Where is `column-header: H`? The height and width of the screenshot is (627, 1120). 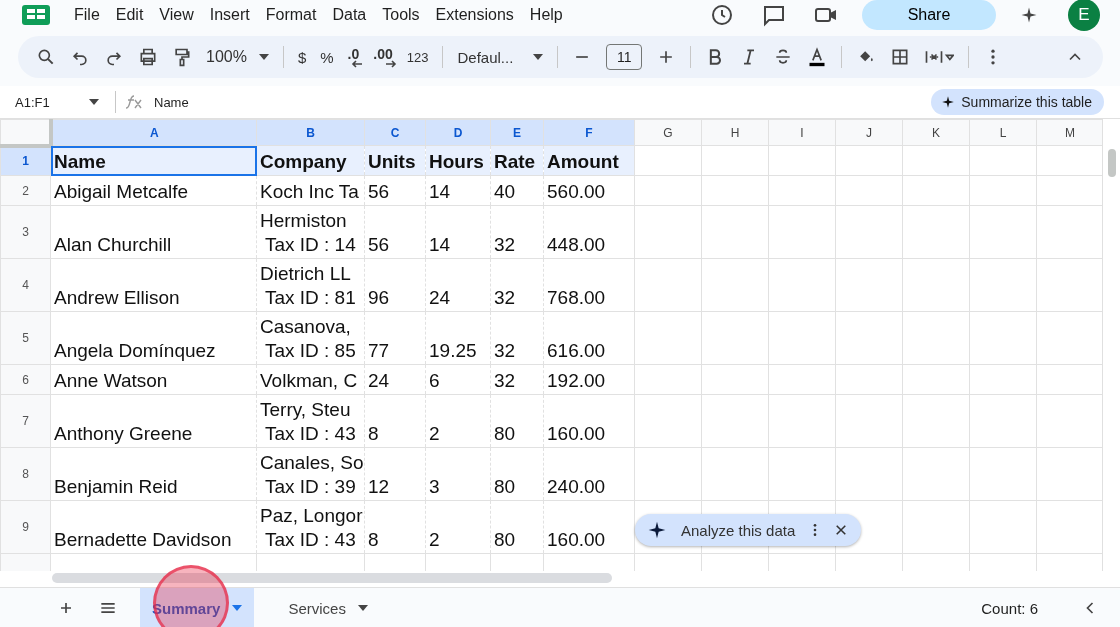
column-header: H is located at coordinates (735, 132).